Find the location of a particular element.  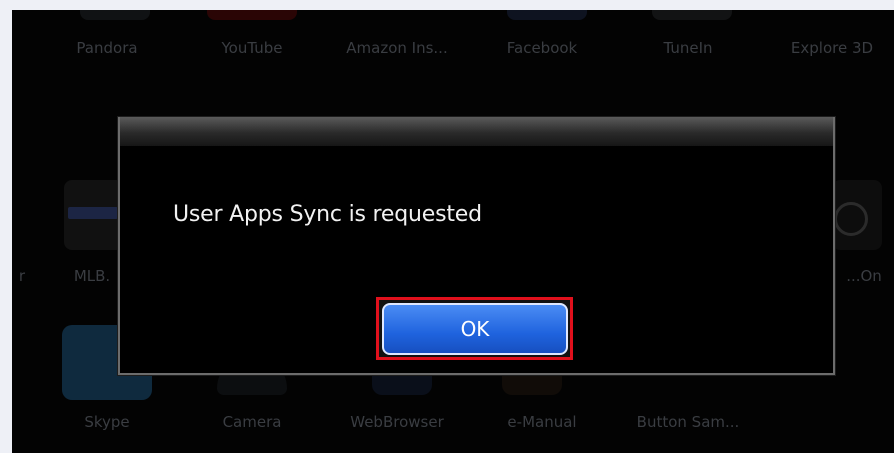

app-label-pandora: Pandora is located at coordinates (107, 48).